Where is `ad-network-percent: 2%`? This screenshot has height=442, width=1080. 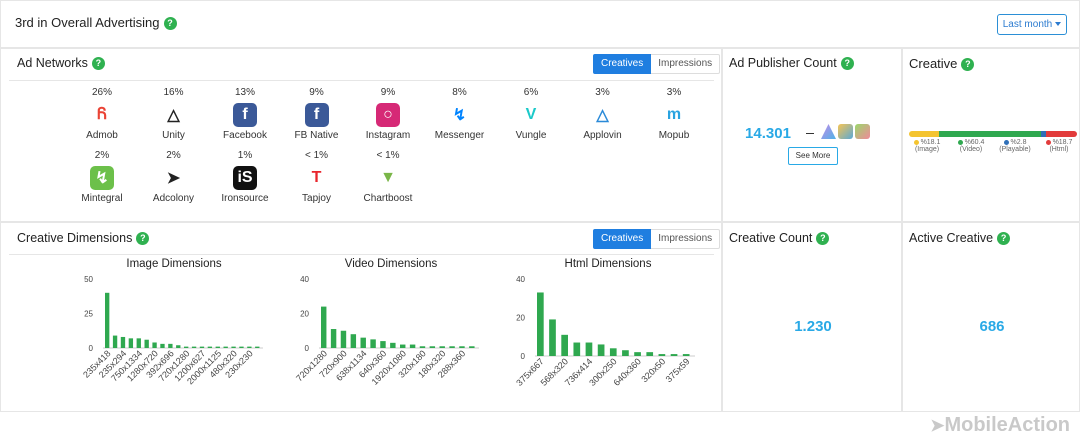 ad-network-percent: 2% is located at coordinates (173, 155).